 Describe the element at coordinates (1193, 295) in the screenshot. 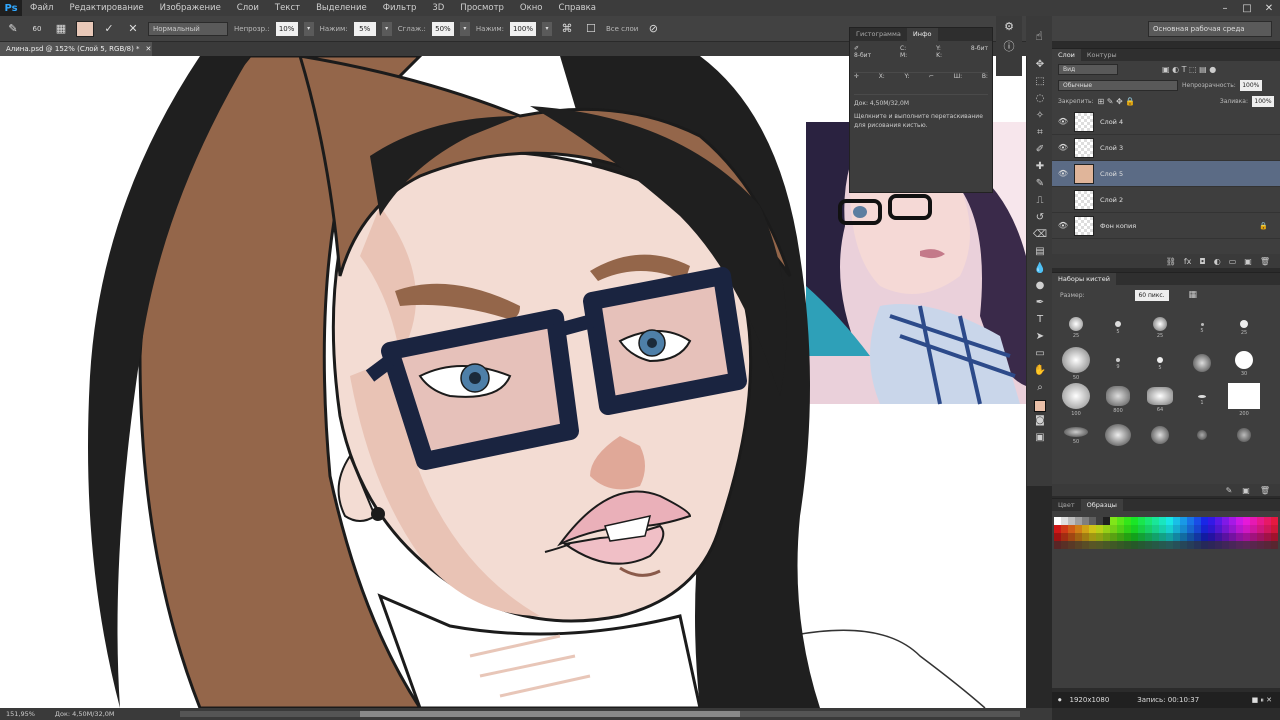

I see `brush-settings-icon: ▦` at that location.